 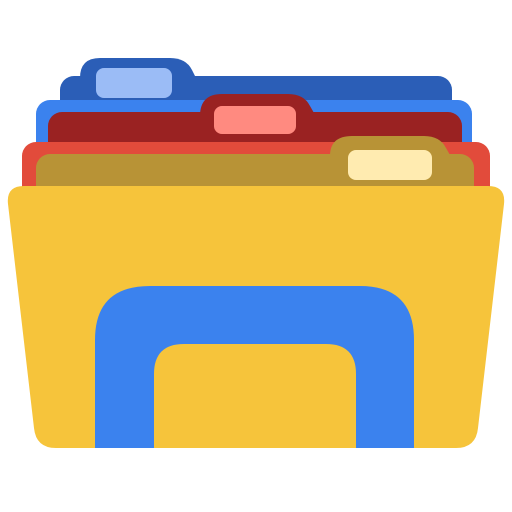 What do you see at coordinates (134, 83) in the screenshot?
I see `back-folder-tab-label` at bounding box center [134, 83].